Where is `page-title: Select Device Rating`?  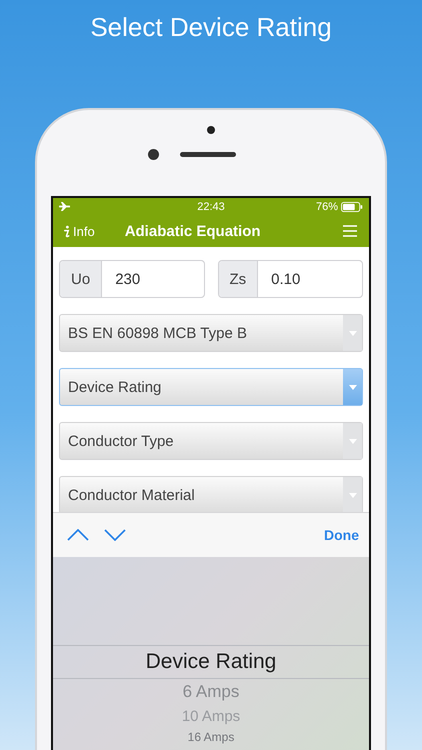 page-title: Select Device Rating is located at coordinates (211, 27).